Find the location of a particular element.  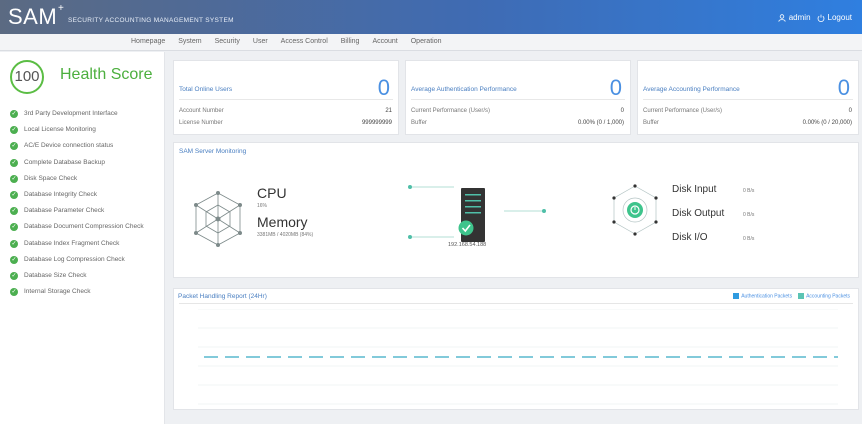

acct-performance-value: 0 is located at coordinates (843, 87).